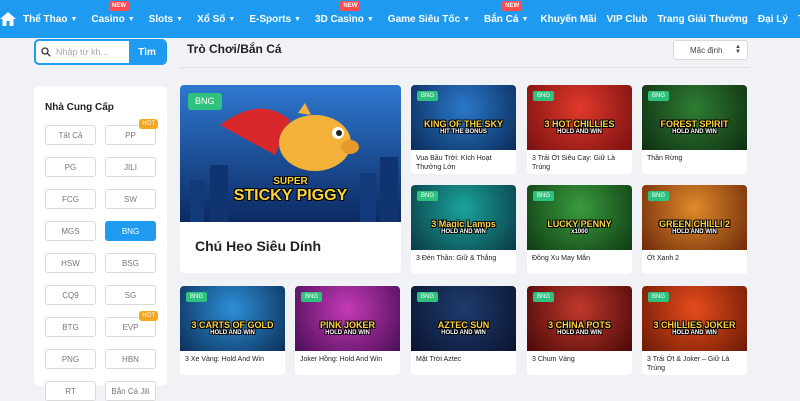 Image resolution: width=800 pixels, height=401 pixels. I want to click on game-card: GREEN CHILLI 2 HOLD AND WIN BNG Ớt Xanh 2, so click(694, 229).